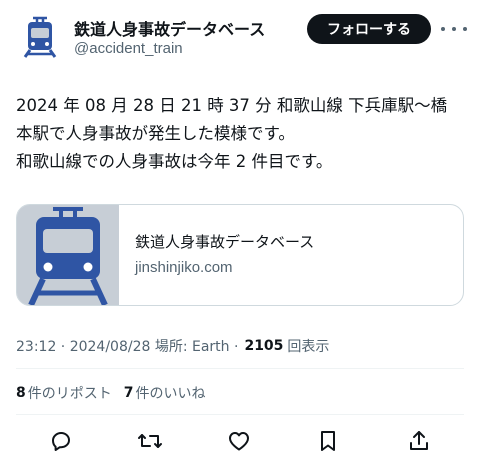 The width and height of the screenshot is (480, 469). Describe the element at coordinates (232, 105) in the screenshot. I see `tweet-line: 2024 年 08 月 28 日 21 時 37 分 和歌山線 下兵庫駅〜橋` at that location.